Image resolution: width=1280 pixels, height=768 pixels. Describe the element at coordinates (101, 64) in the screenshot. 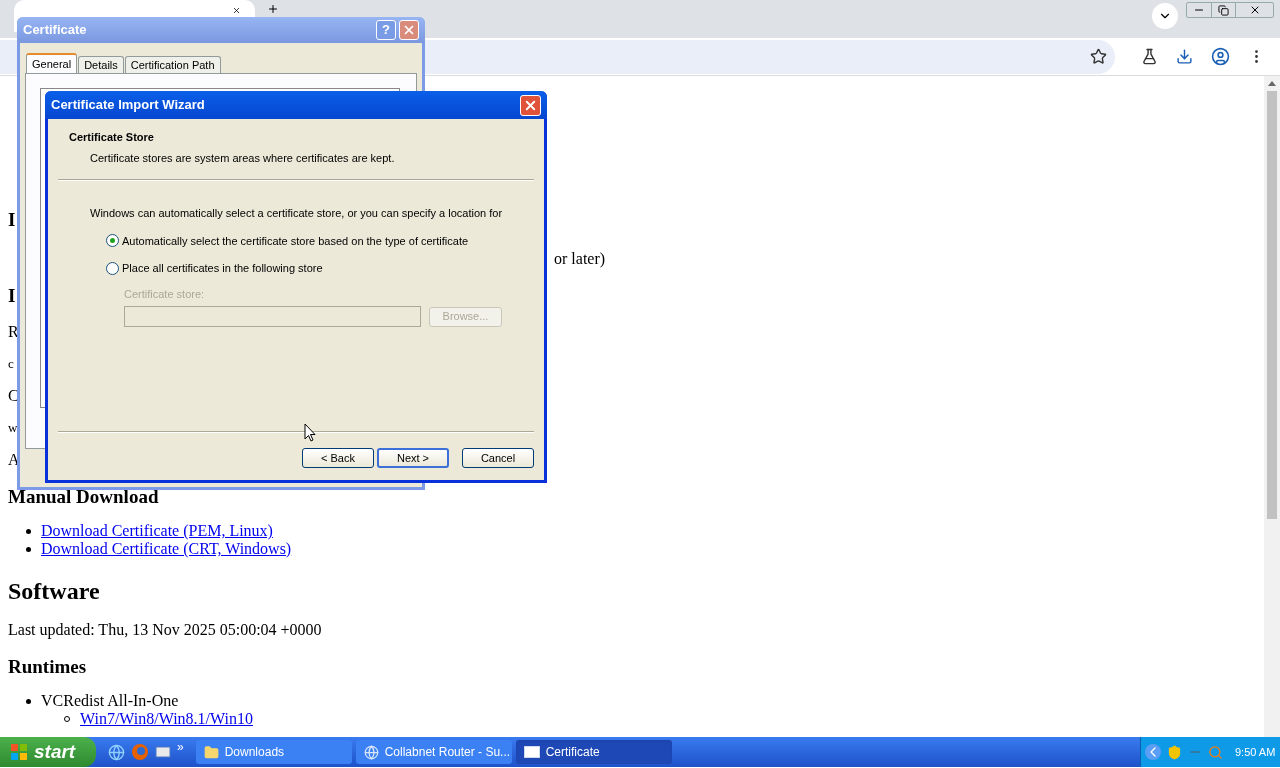

I see `dialog-tab: Details` at that location.